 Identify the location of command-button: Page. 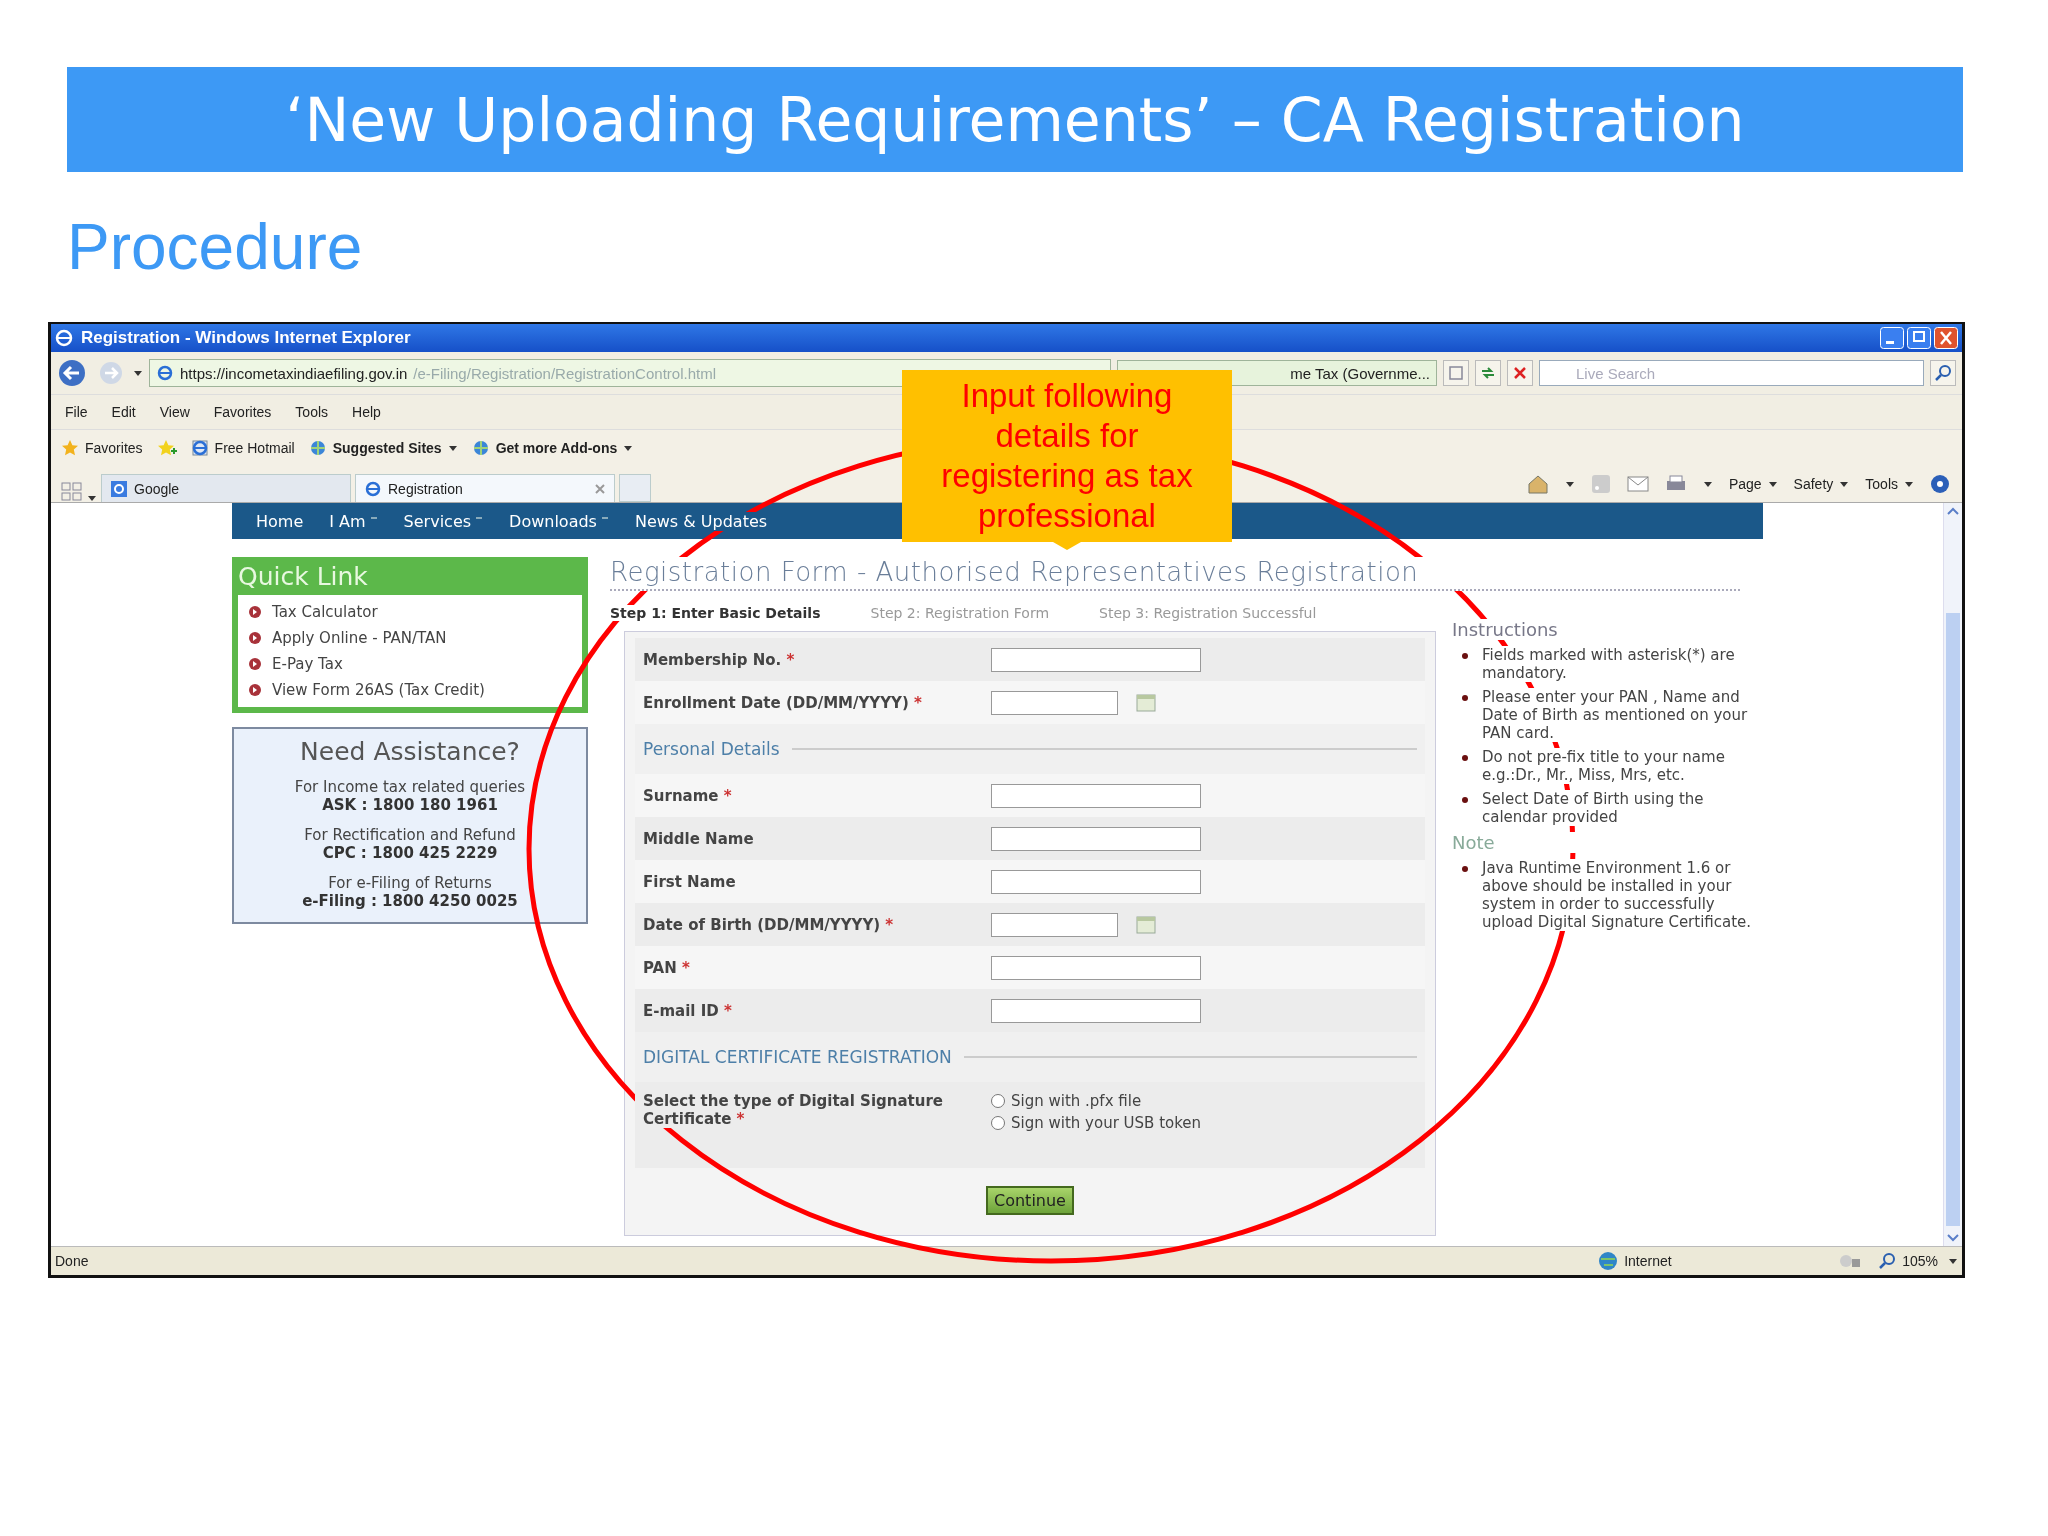
(1753, 484).